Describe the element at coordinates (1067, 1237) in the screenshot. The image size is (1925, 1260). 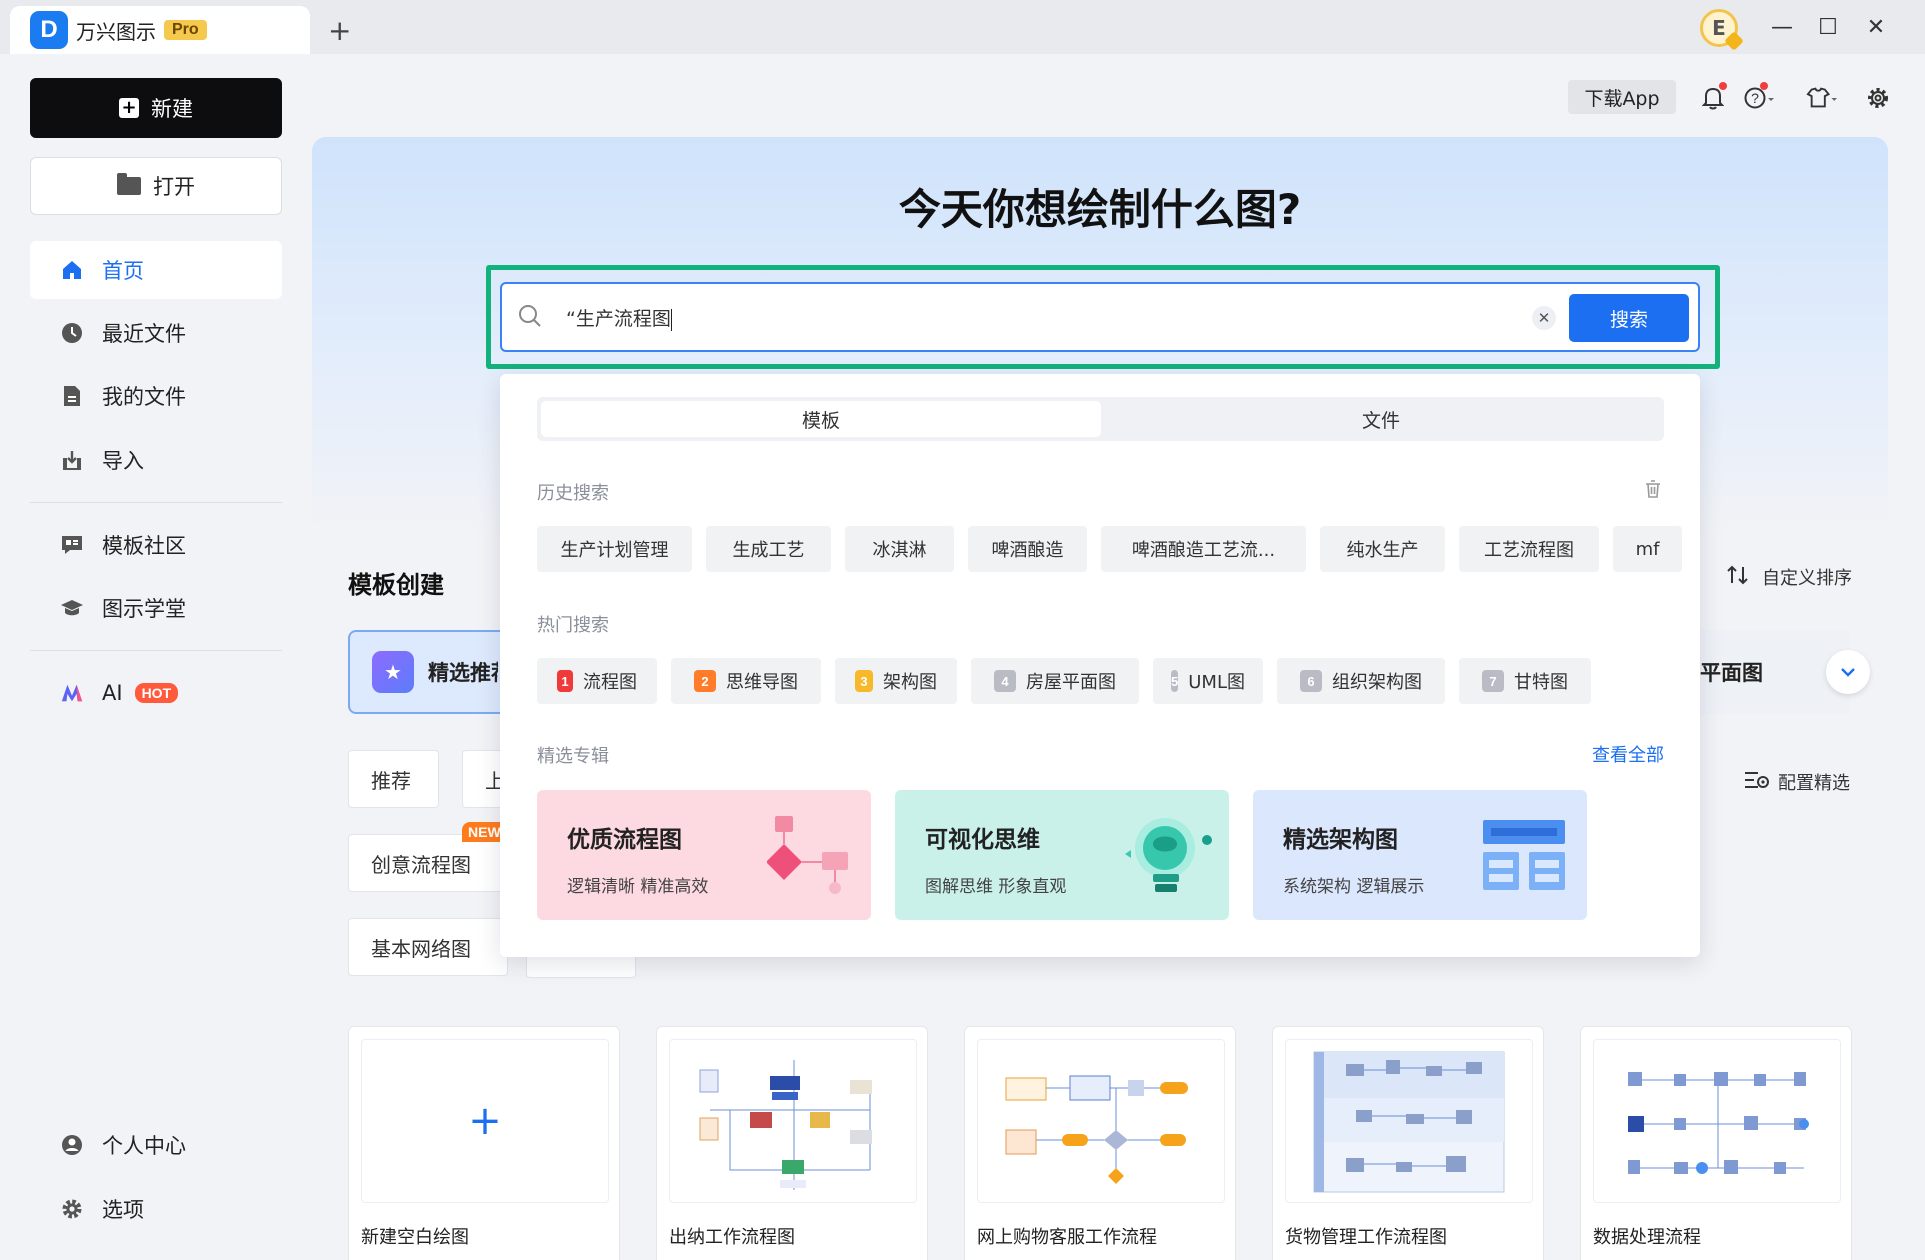
I see `card-label: 网上购物客服工作流程` at that location.